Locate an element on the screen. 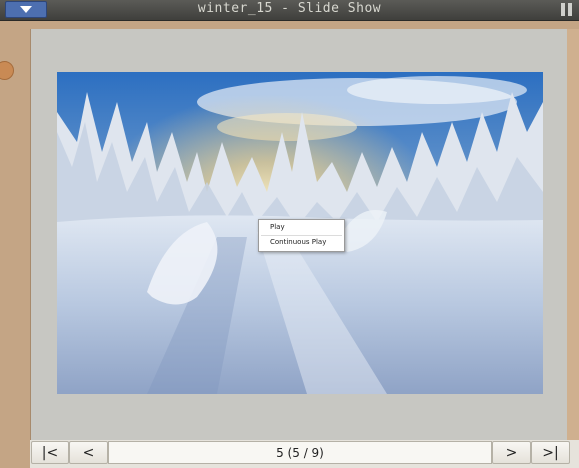 The image size is (579, 468). resize-handle is located at coordinates (7, 70).